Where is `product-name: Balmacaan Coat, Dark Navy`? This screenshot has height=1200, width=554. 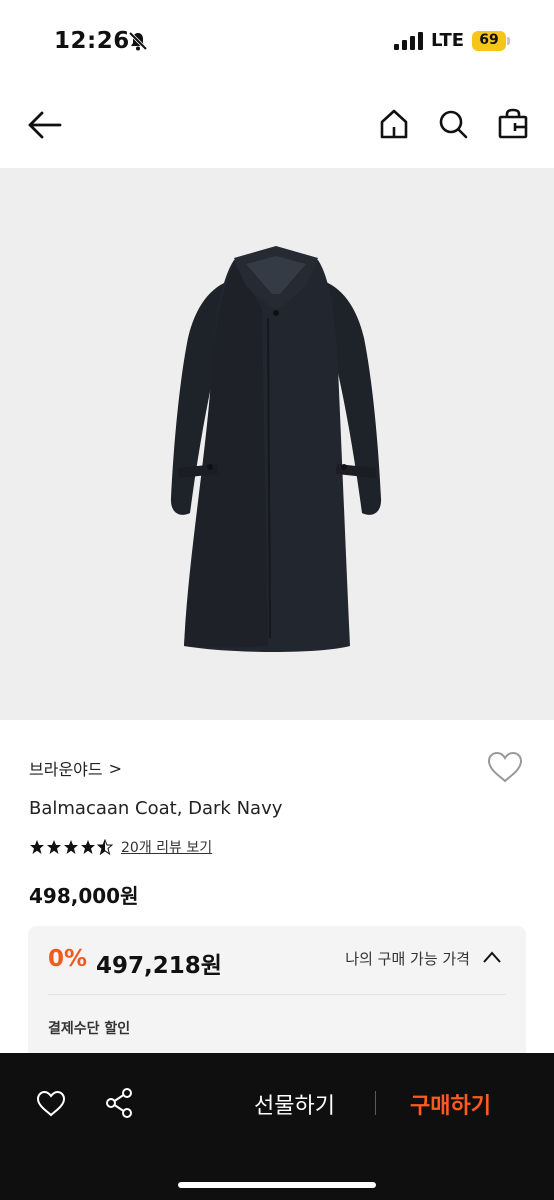 product-name: Balmacaan Coat, Dark Navy is located at coordinates (156, 808).